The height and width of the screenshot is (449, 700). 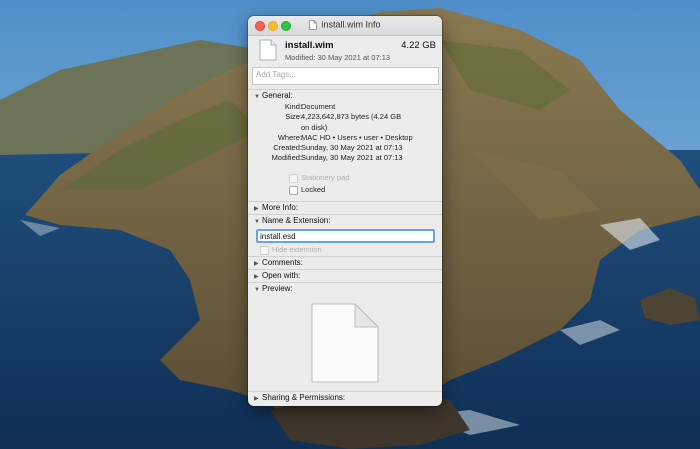 What do you see at coordinates (289, 137) in the screenshot?
I see `where-label: Where:` at bounding box center [289, 137].